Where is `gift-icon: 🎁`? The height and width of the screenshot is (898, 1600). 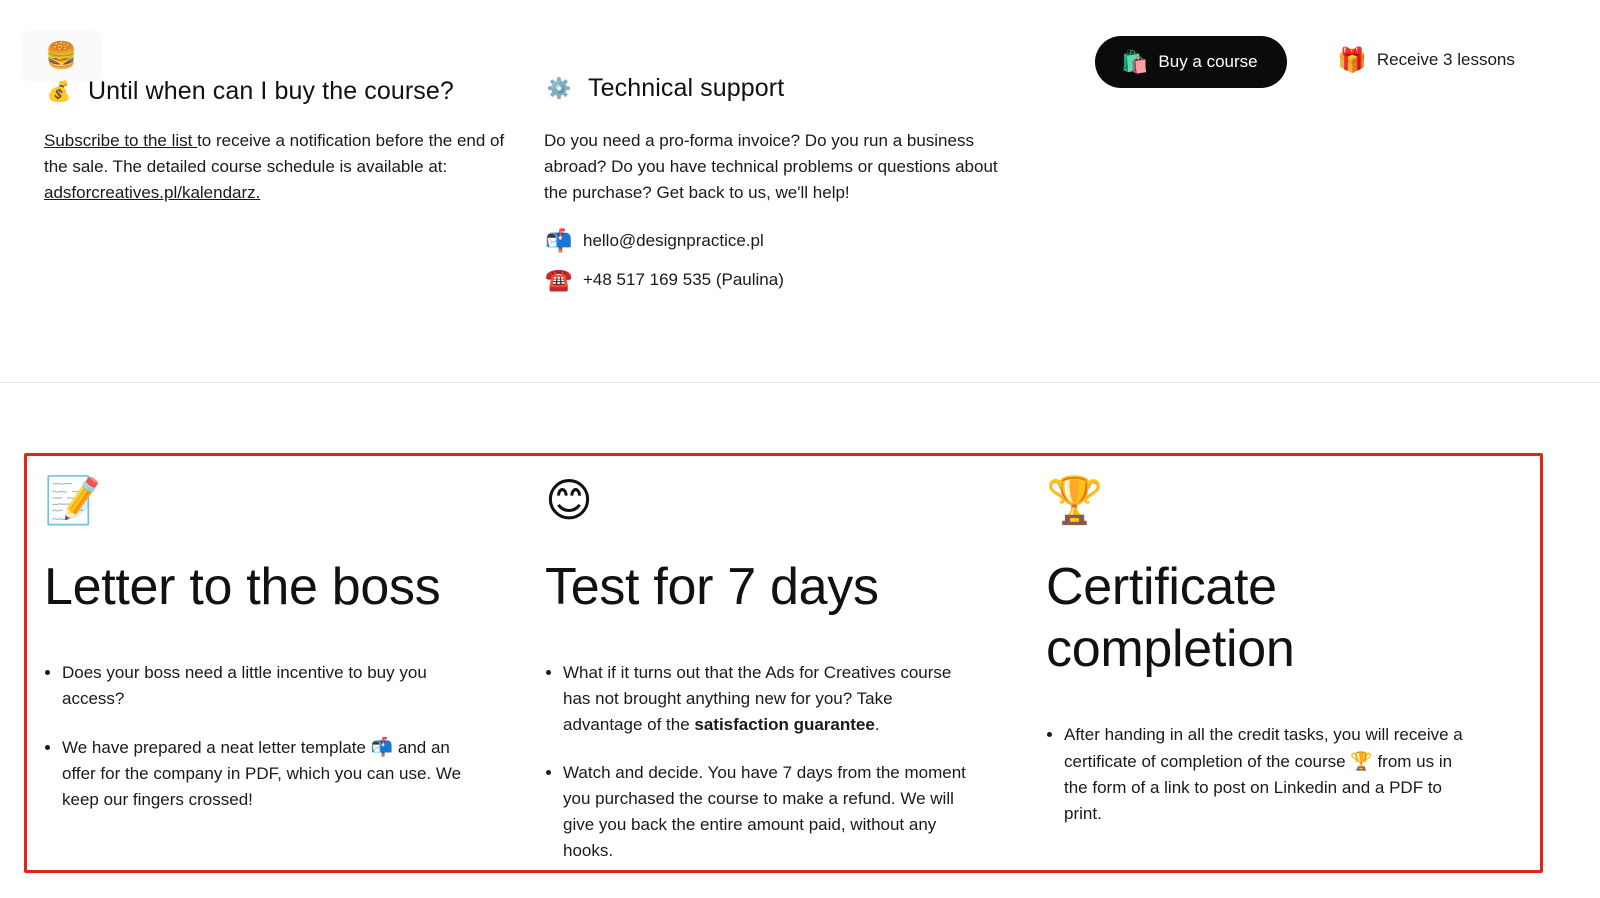 gift-icon: 🎁 is located at coordinates (1352, 60).